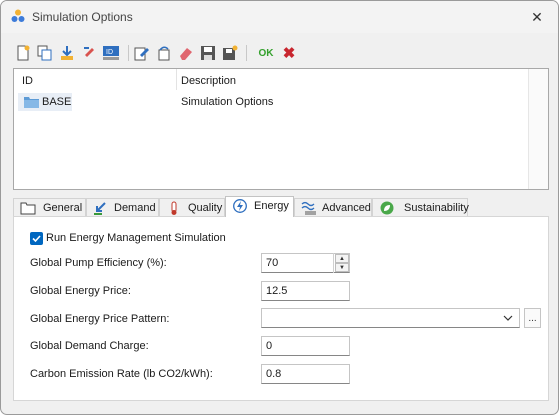 This screenshot has height=415, width=559. Describe the element at coordinates (136, 238) in the screenshot. I see `run-energy-label: Run Energy Management Simulation` at that location.